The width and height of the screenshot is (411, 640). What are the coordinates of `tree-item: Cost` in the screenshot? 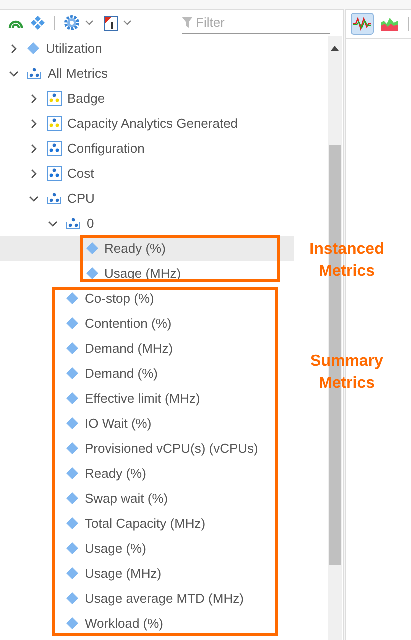 It's located at (147, 173).